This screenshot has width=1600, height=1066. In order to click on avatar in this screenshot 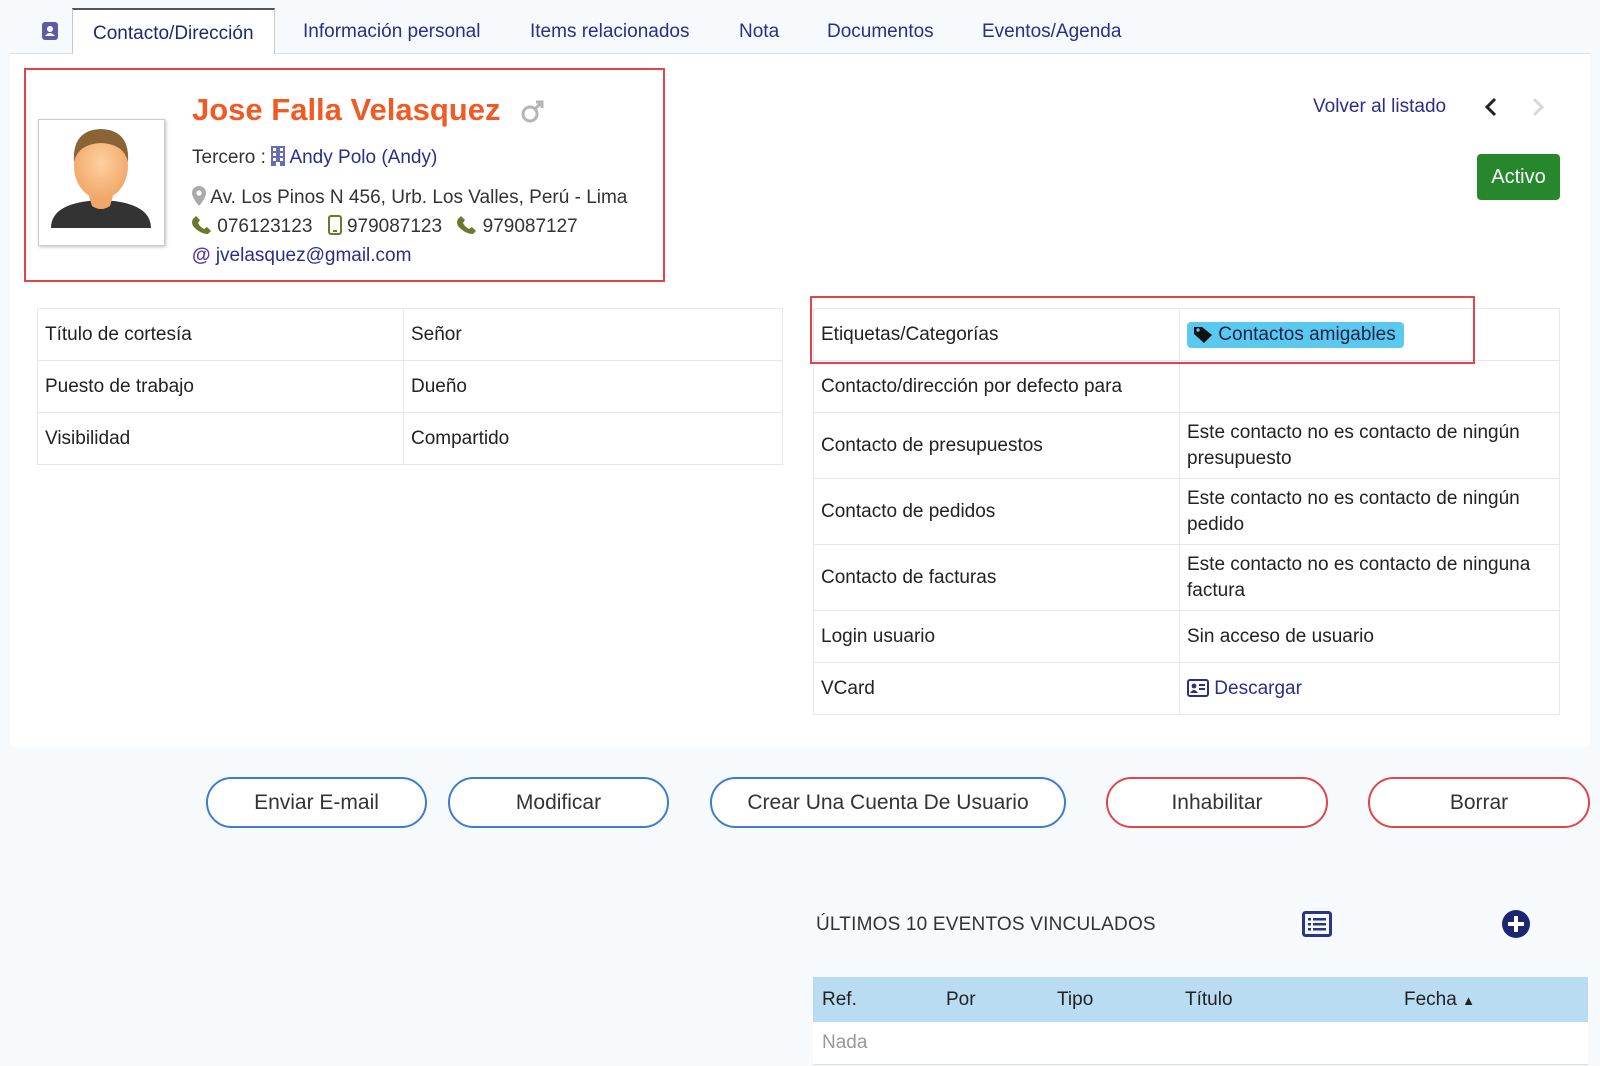, I will do `click(101, 182)`.